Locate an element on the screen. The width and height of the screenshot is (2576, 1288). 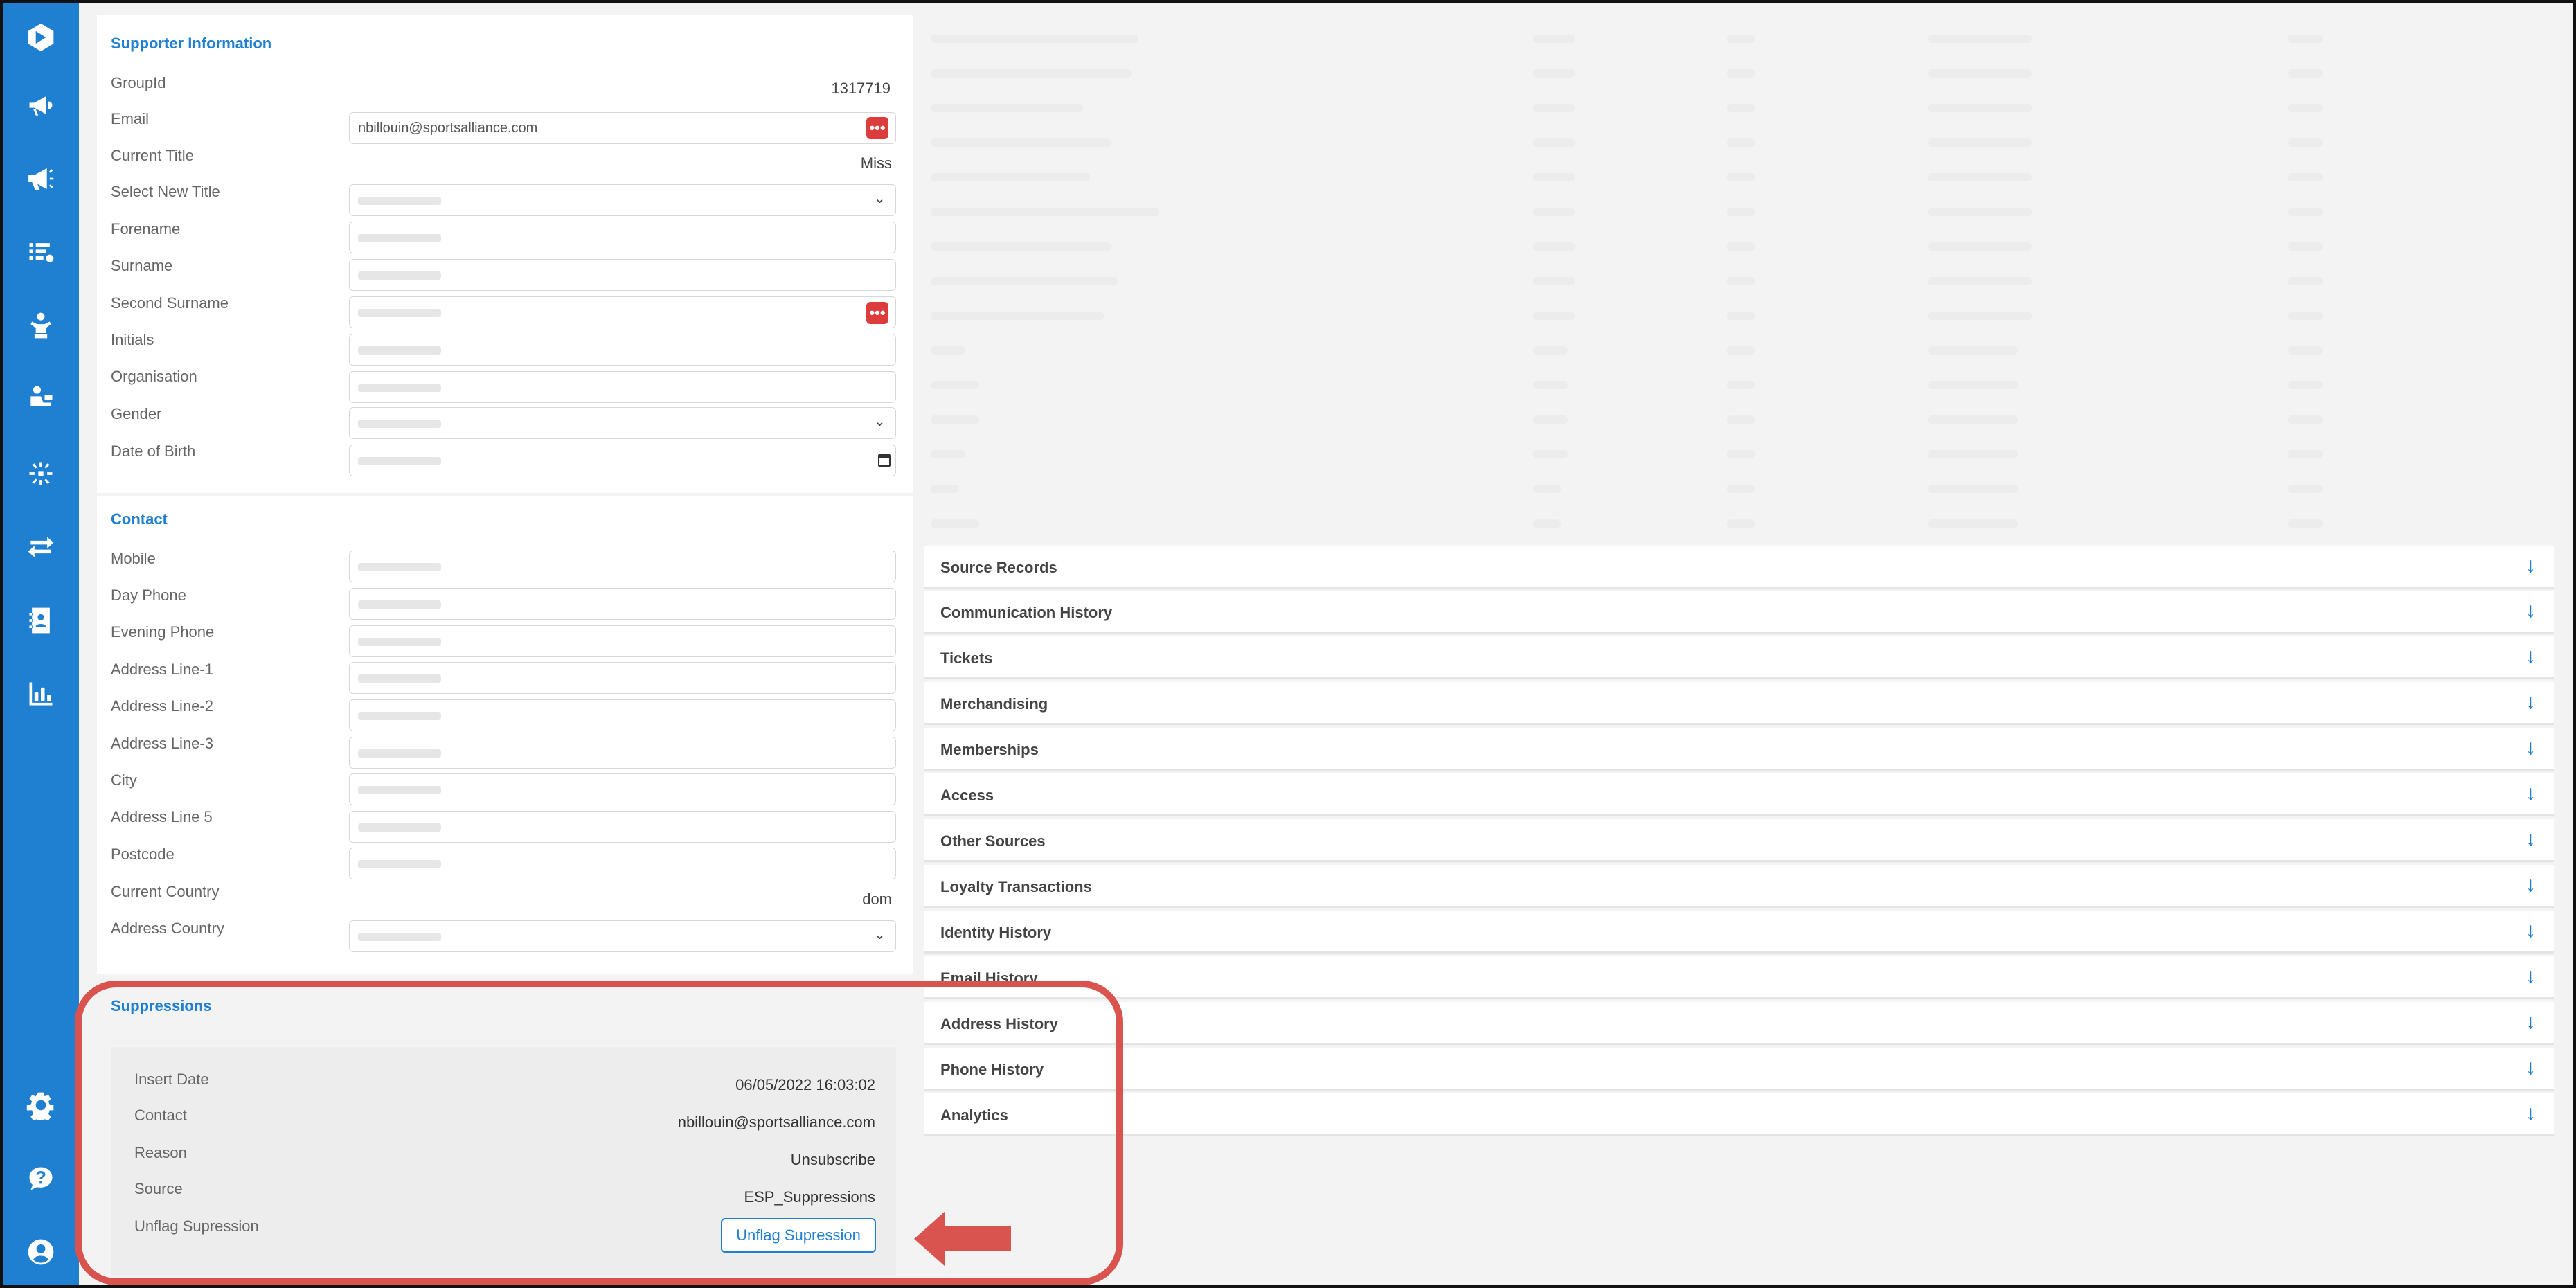
accordion-communication-history: Communication History ↓ is located at coordinates (1739, 612).